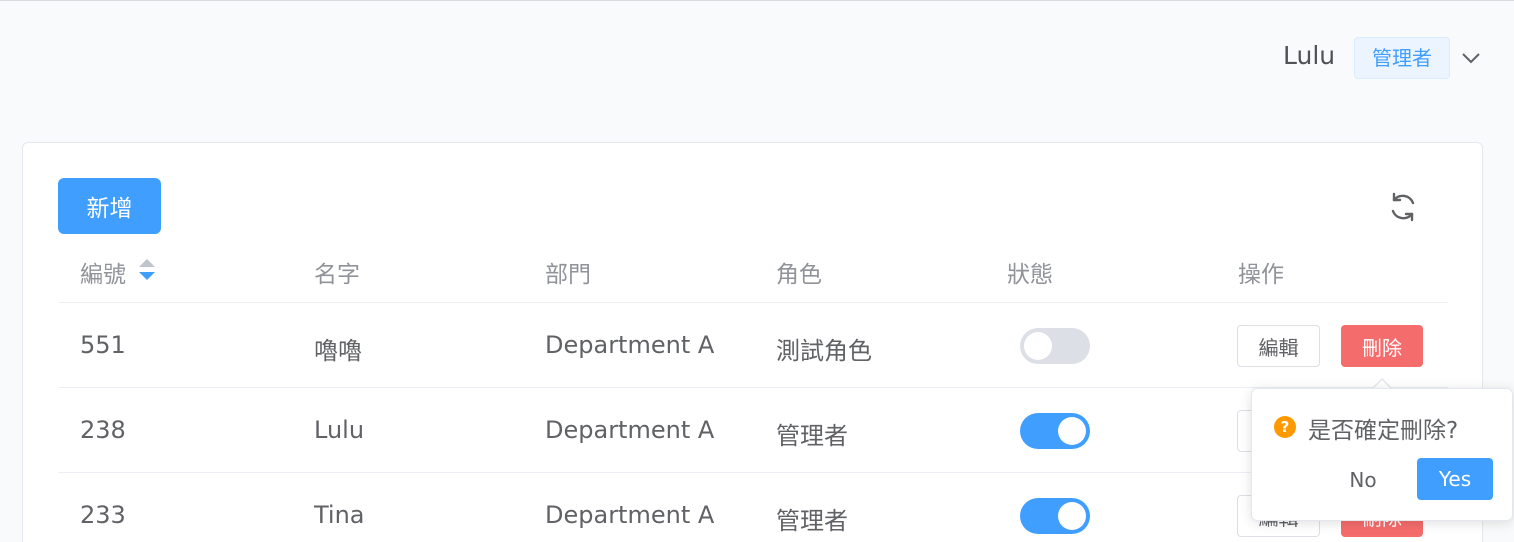  Describe the element at coordinates (753, 345) in the screenshot. I see `table-row: 551 嚕嚕 Department A 測試角色 編輯 刪除` at that location.